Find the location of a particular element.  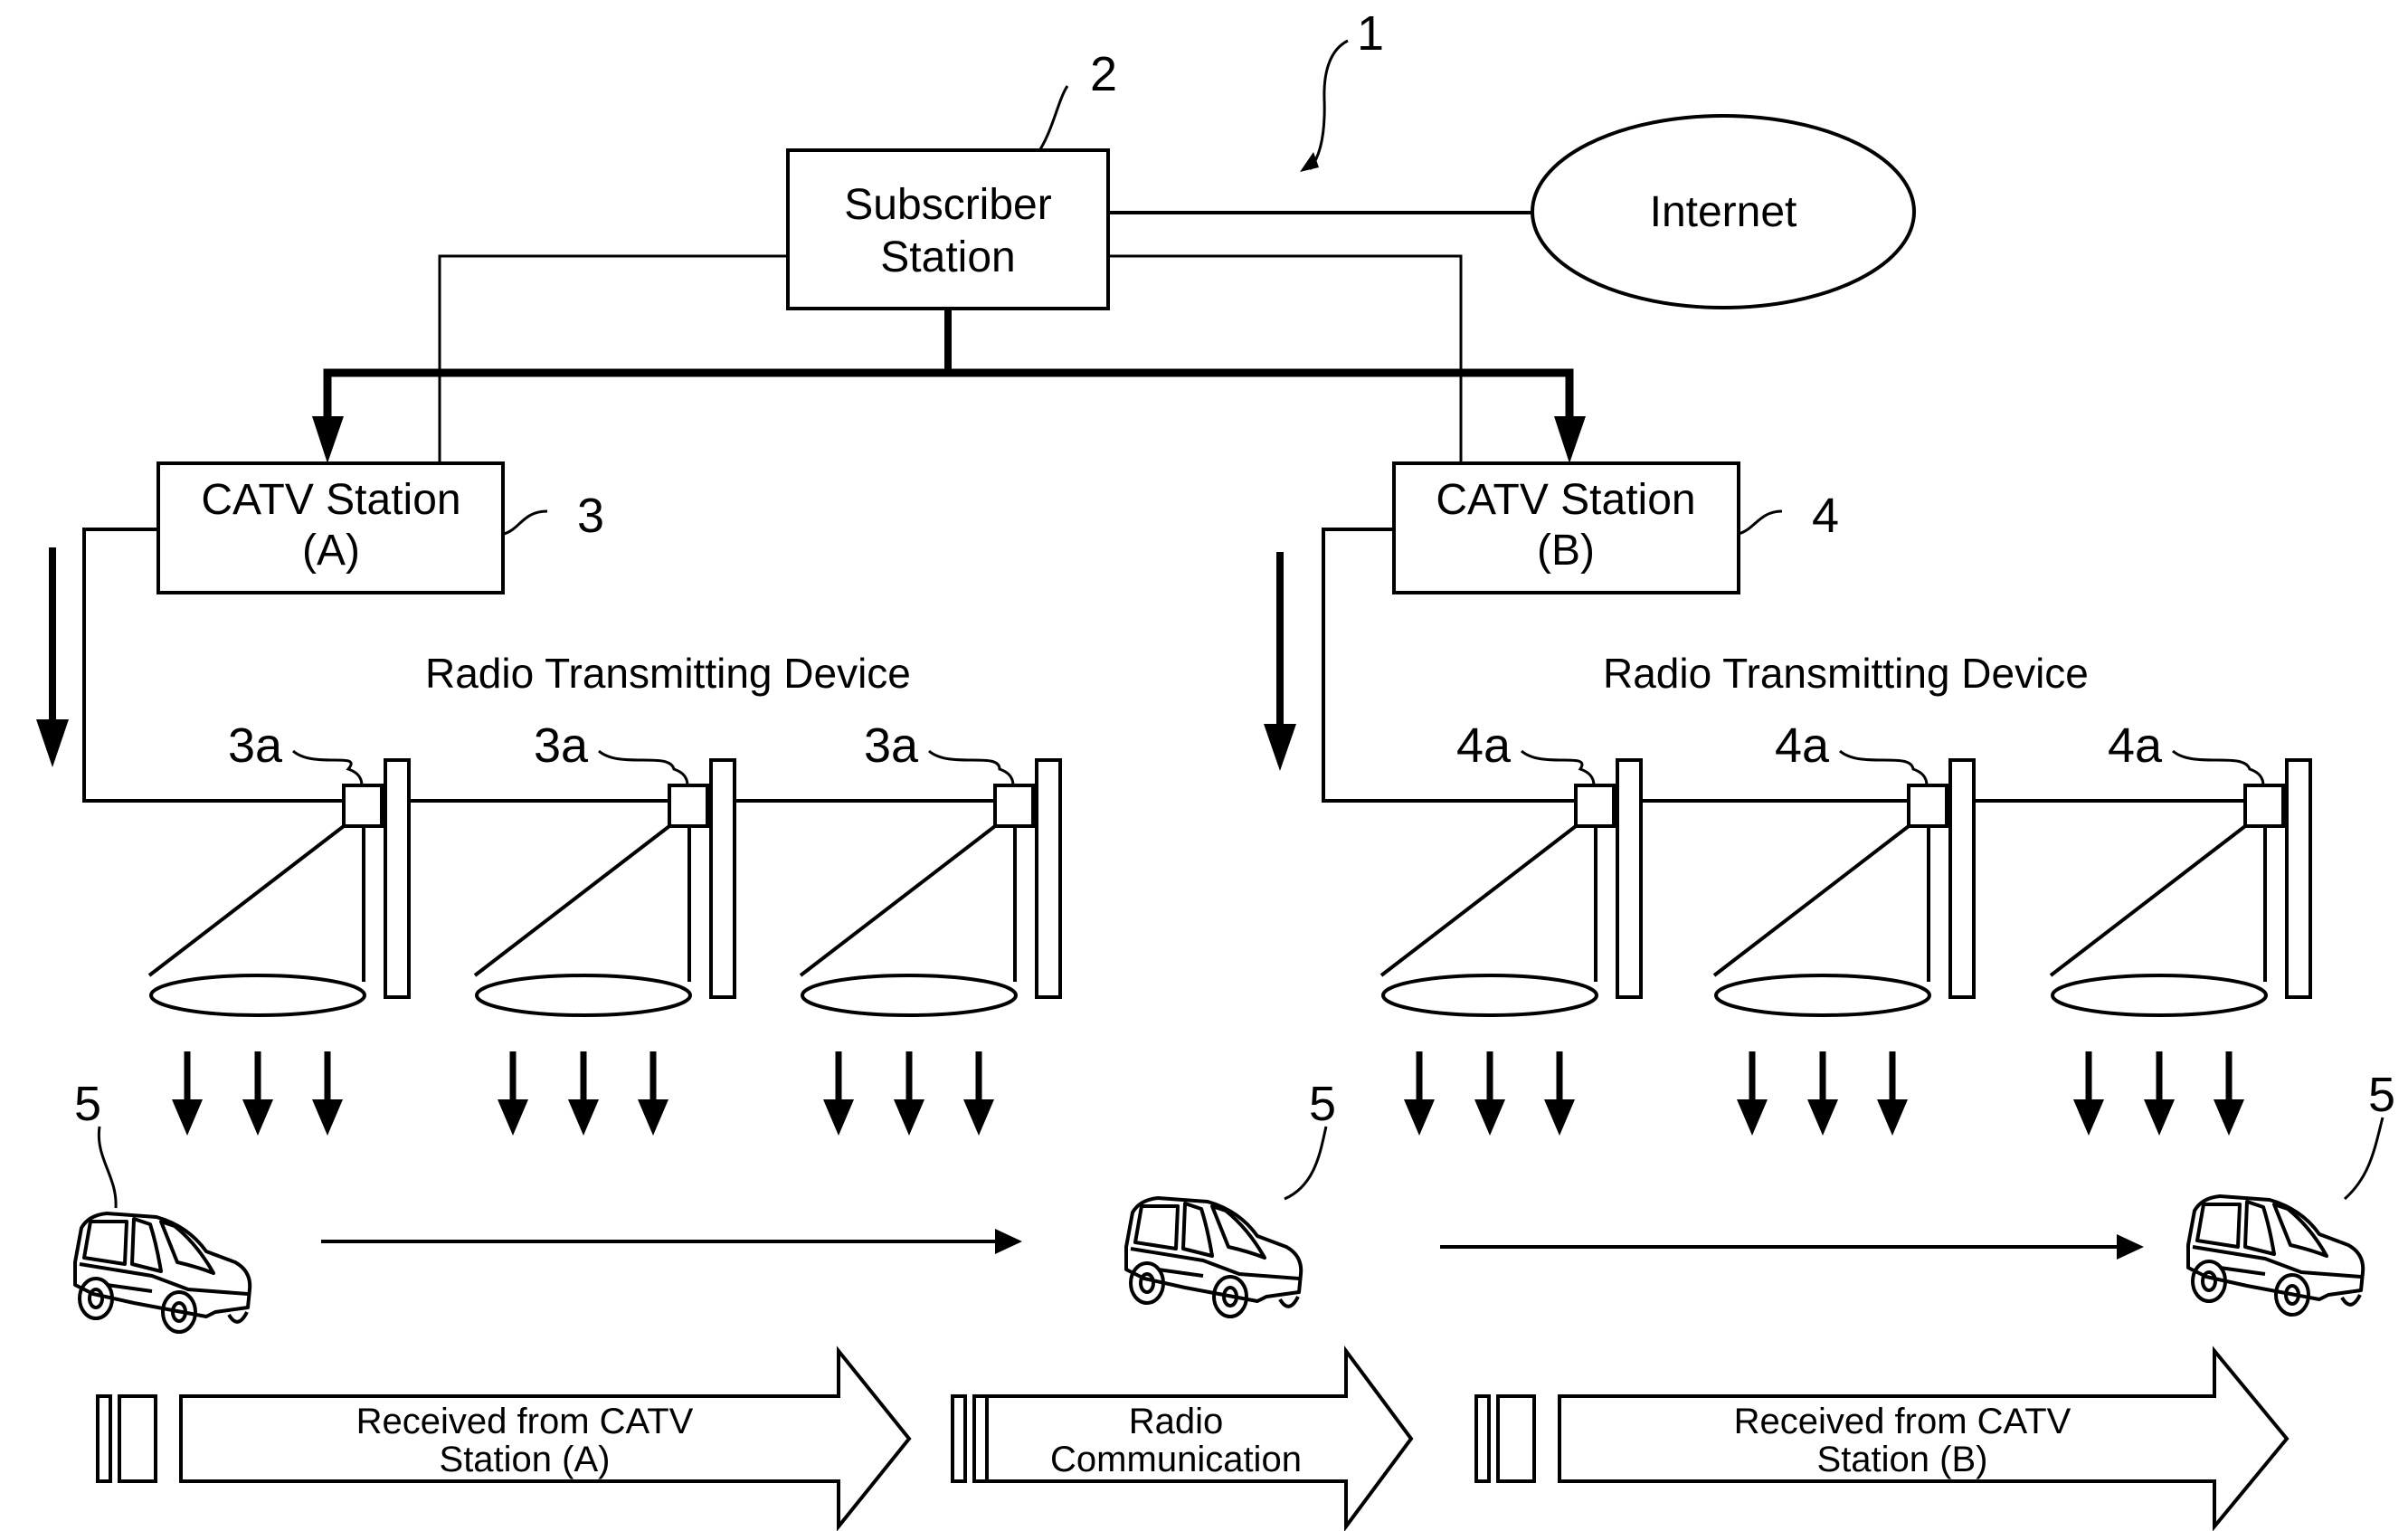

catv-b-label-2: (B) is located at coordinates (1566, 551).